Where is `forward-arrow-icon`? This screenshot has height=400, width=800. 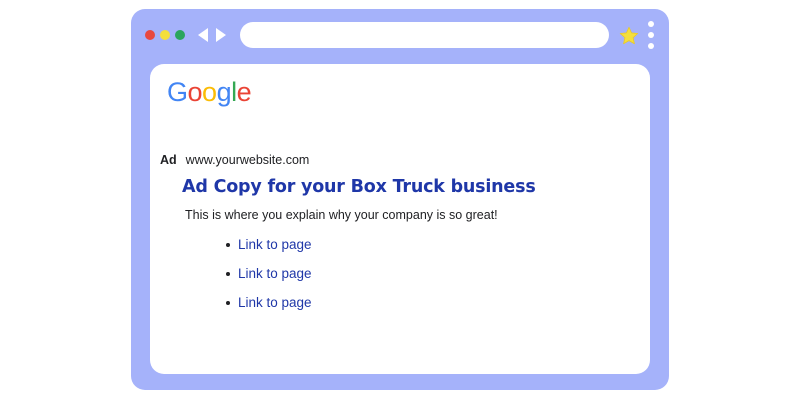 forward-arrow-icon is located at coordinates (221, 35).